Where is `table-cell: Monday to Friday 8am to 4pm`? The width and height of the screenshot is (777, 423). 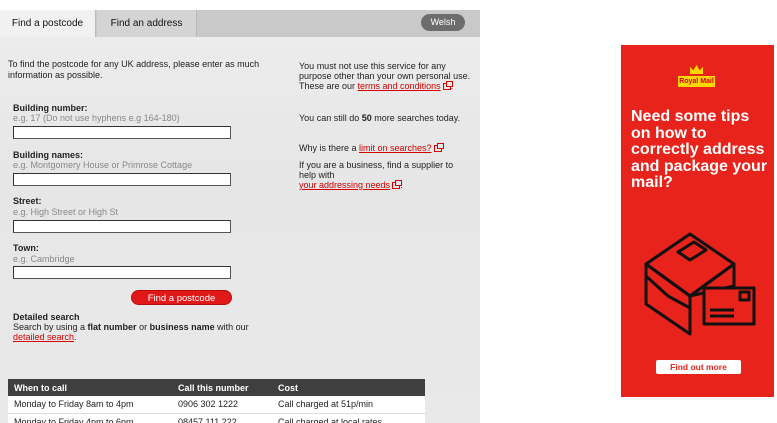
table-cell: Monday to Friday 8am to 4pm is located at coordinates (90, 405).